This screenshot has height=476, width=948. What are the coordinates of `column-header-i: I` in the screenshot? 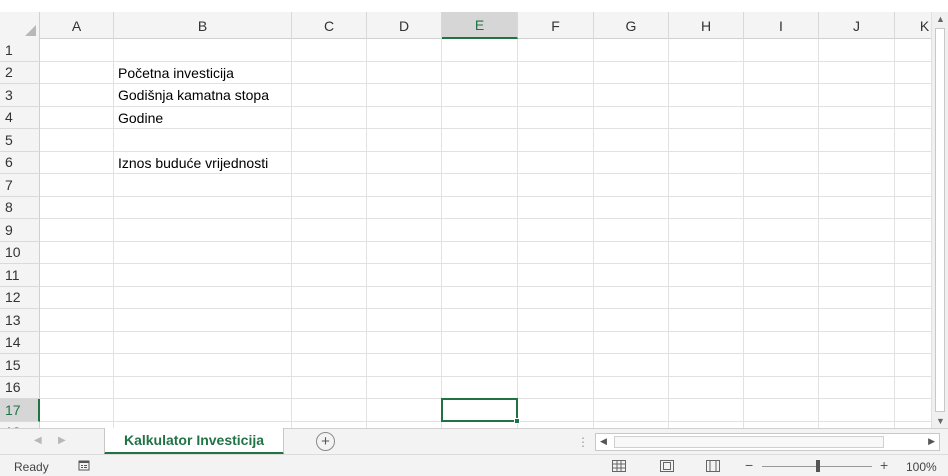 It's located at (781, 25).